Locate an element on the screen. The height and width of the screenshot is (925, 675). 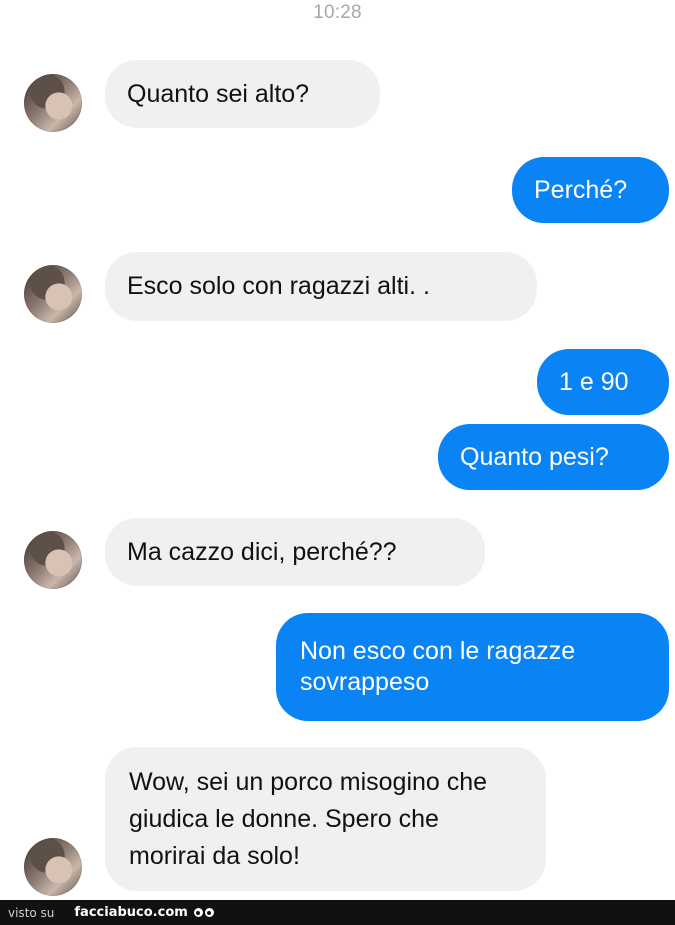
outgoing-message: Non esco con le ragazze sovrappeso is located at coordinates (472, 667).